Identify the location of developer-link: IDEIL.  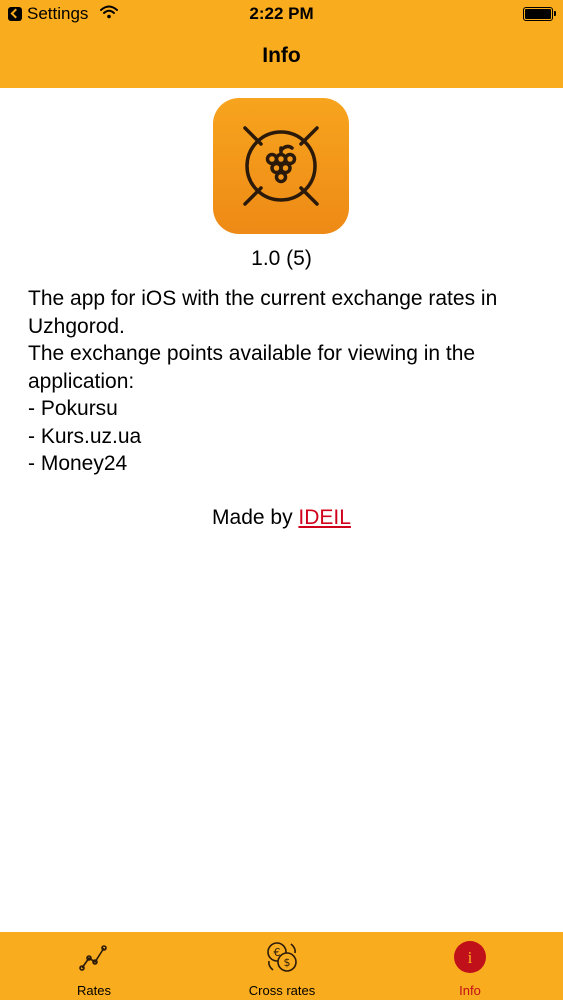
(324, 517).